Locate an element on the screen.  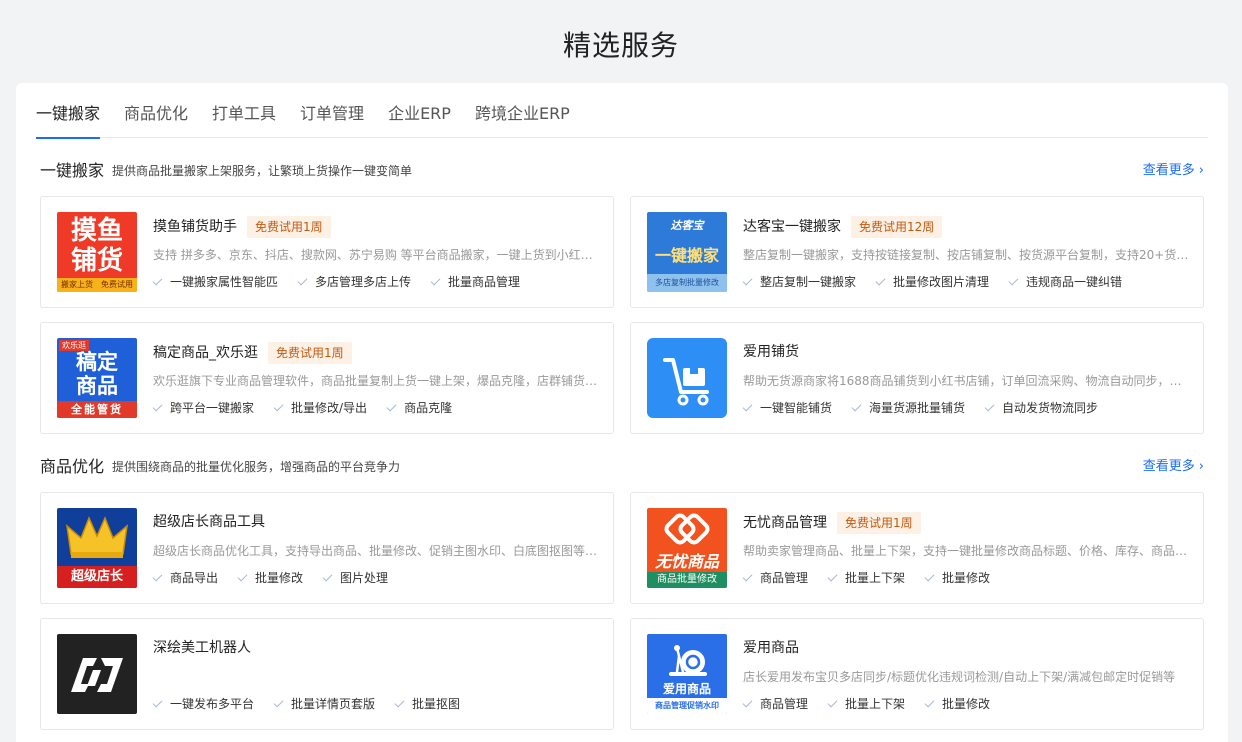
tab-crossborder-erp: 跨境企业ERP is located at coordinates (522, 119).